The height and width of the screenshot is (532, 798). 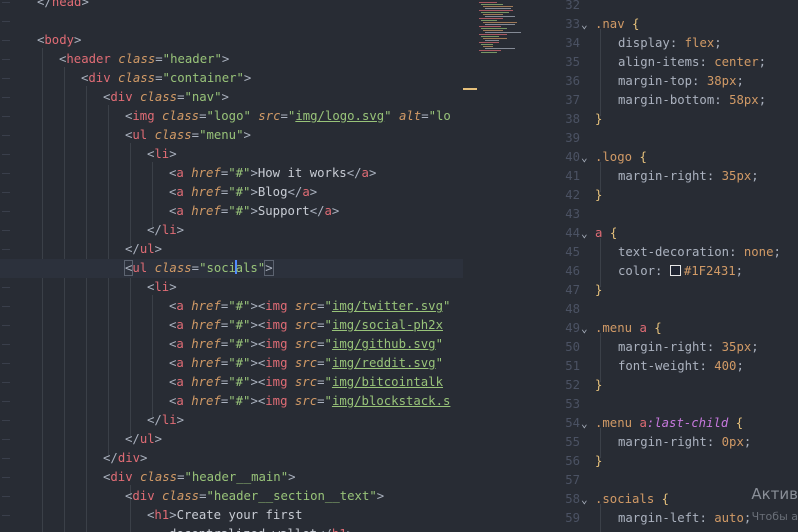 I want to click on code-line-ul-close: </ul>, so click(x=144, y=249).